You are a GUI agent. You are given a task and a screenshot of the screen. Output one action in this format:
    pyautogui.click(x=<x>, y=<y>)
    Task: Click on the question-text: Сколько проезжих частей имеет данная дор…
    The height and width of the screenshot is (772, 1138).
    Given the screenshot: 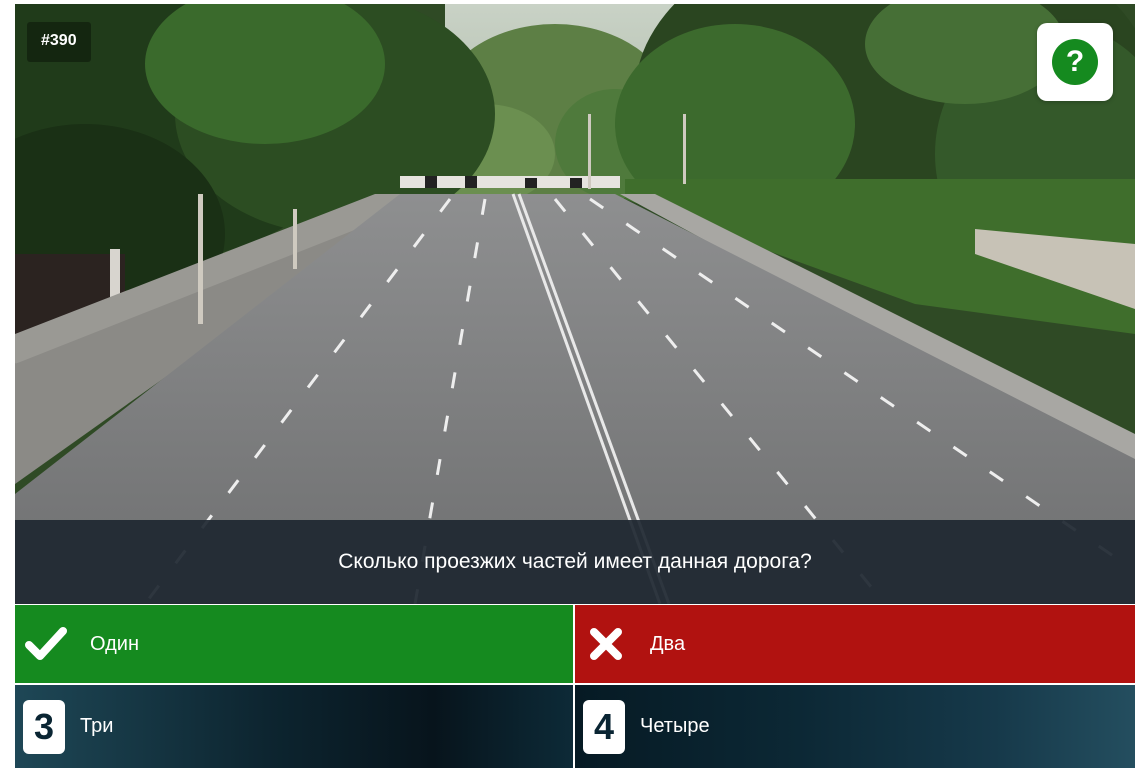 What is the action you would take?
    pyautogui.click(x=575, y=561)
    